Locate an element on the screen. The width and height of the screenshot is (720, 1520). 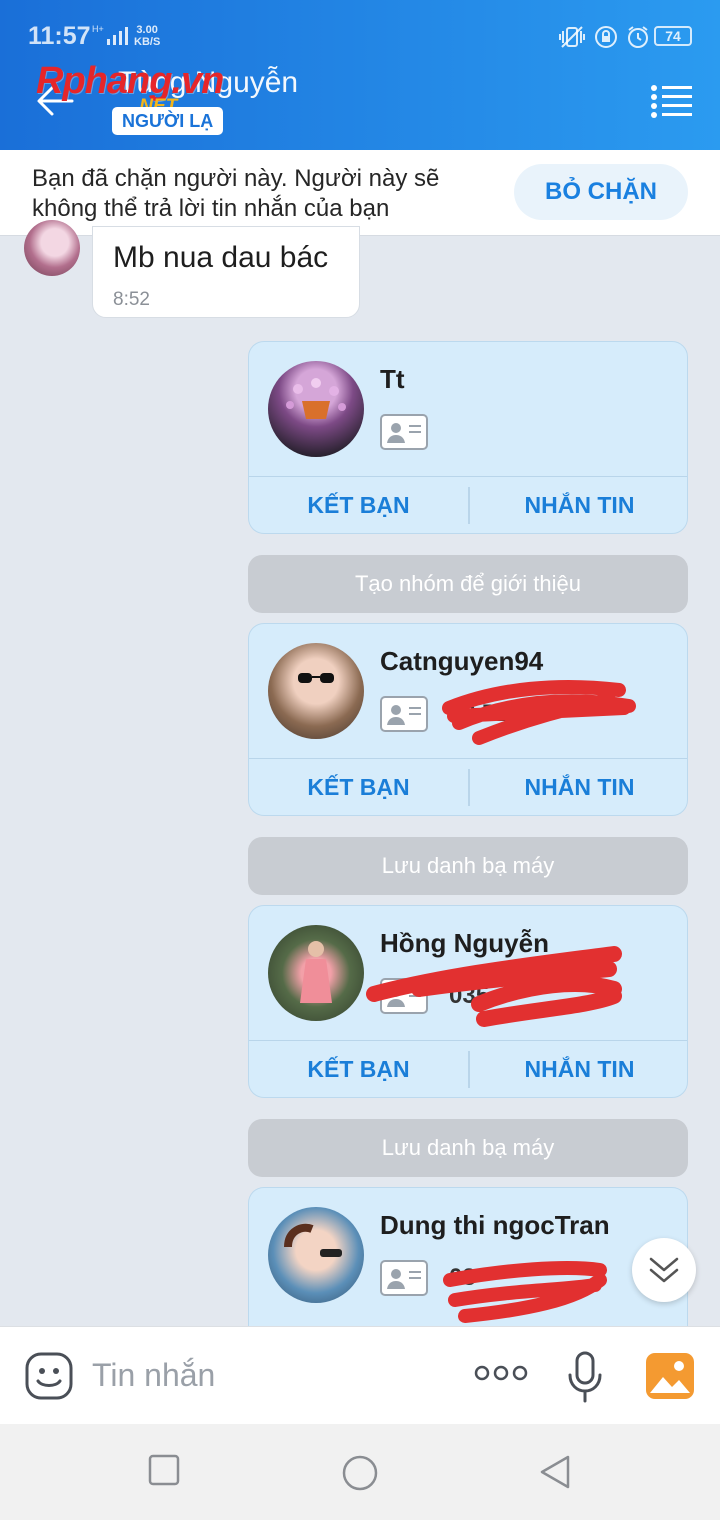
message-input-bar is located at coordinates (360, 1375).